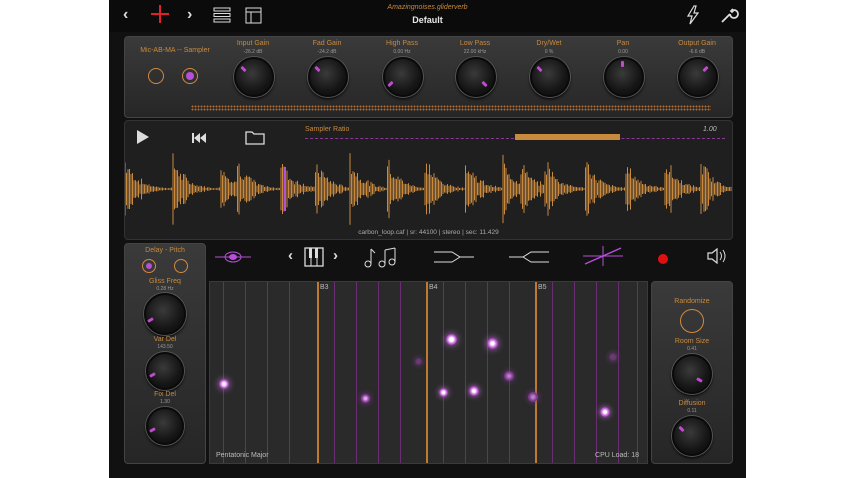 The width and height of the screenshot is (850, 478). Describe the element at coordinates (692, 349) in the screenshot. I see `room-size-value: 0.41` at that location.